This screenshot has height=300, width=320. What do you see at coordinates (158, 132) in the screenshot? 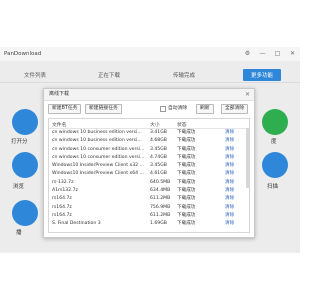
I see `file-size: 3.41GB` at bounding box center [158, 132].